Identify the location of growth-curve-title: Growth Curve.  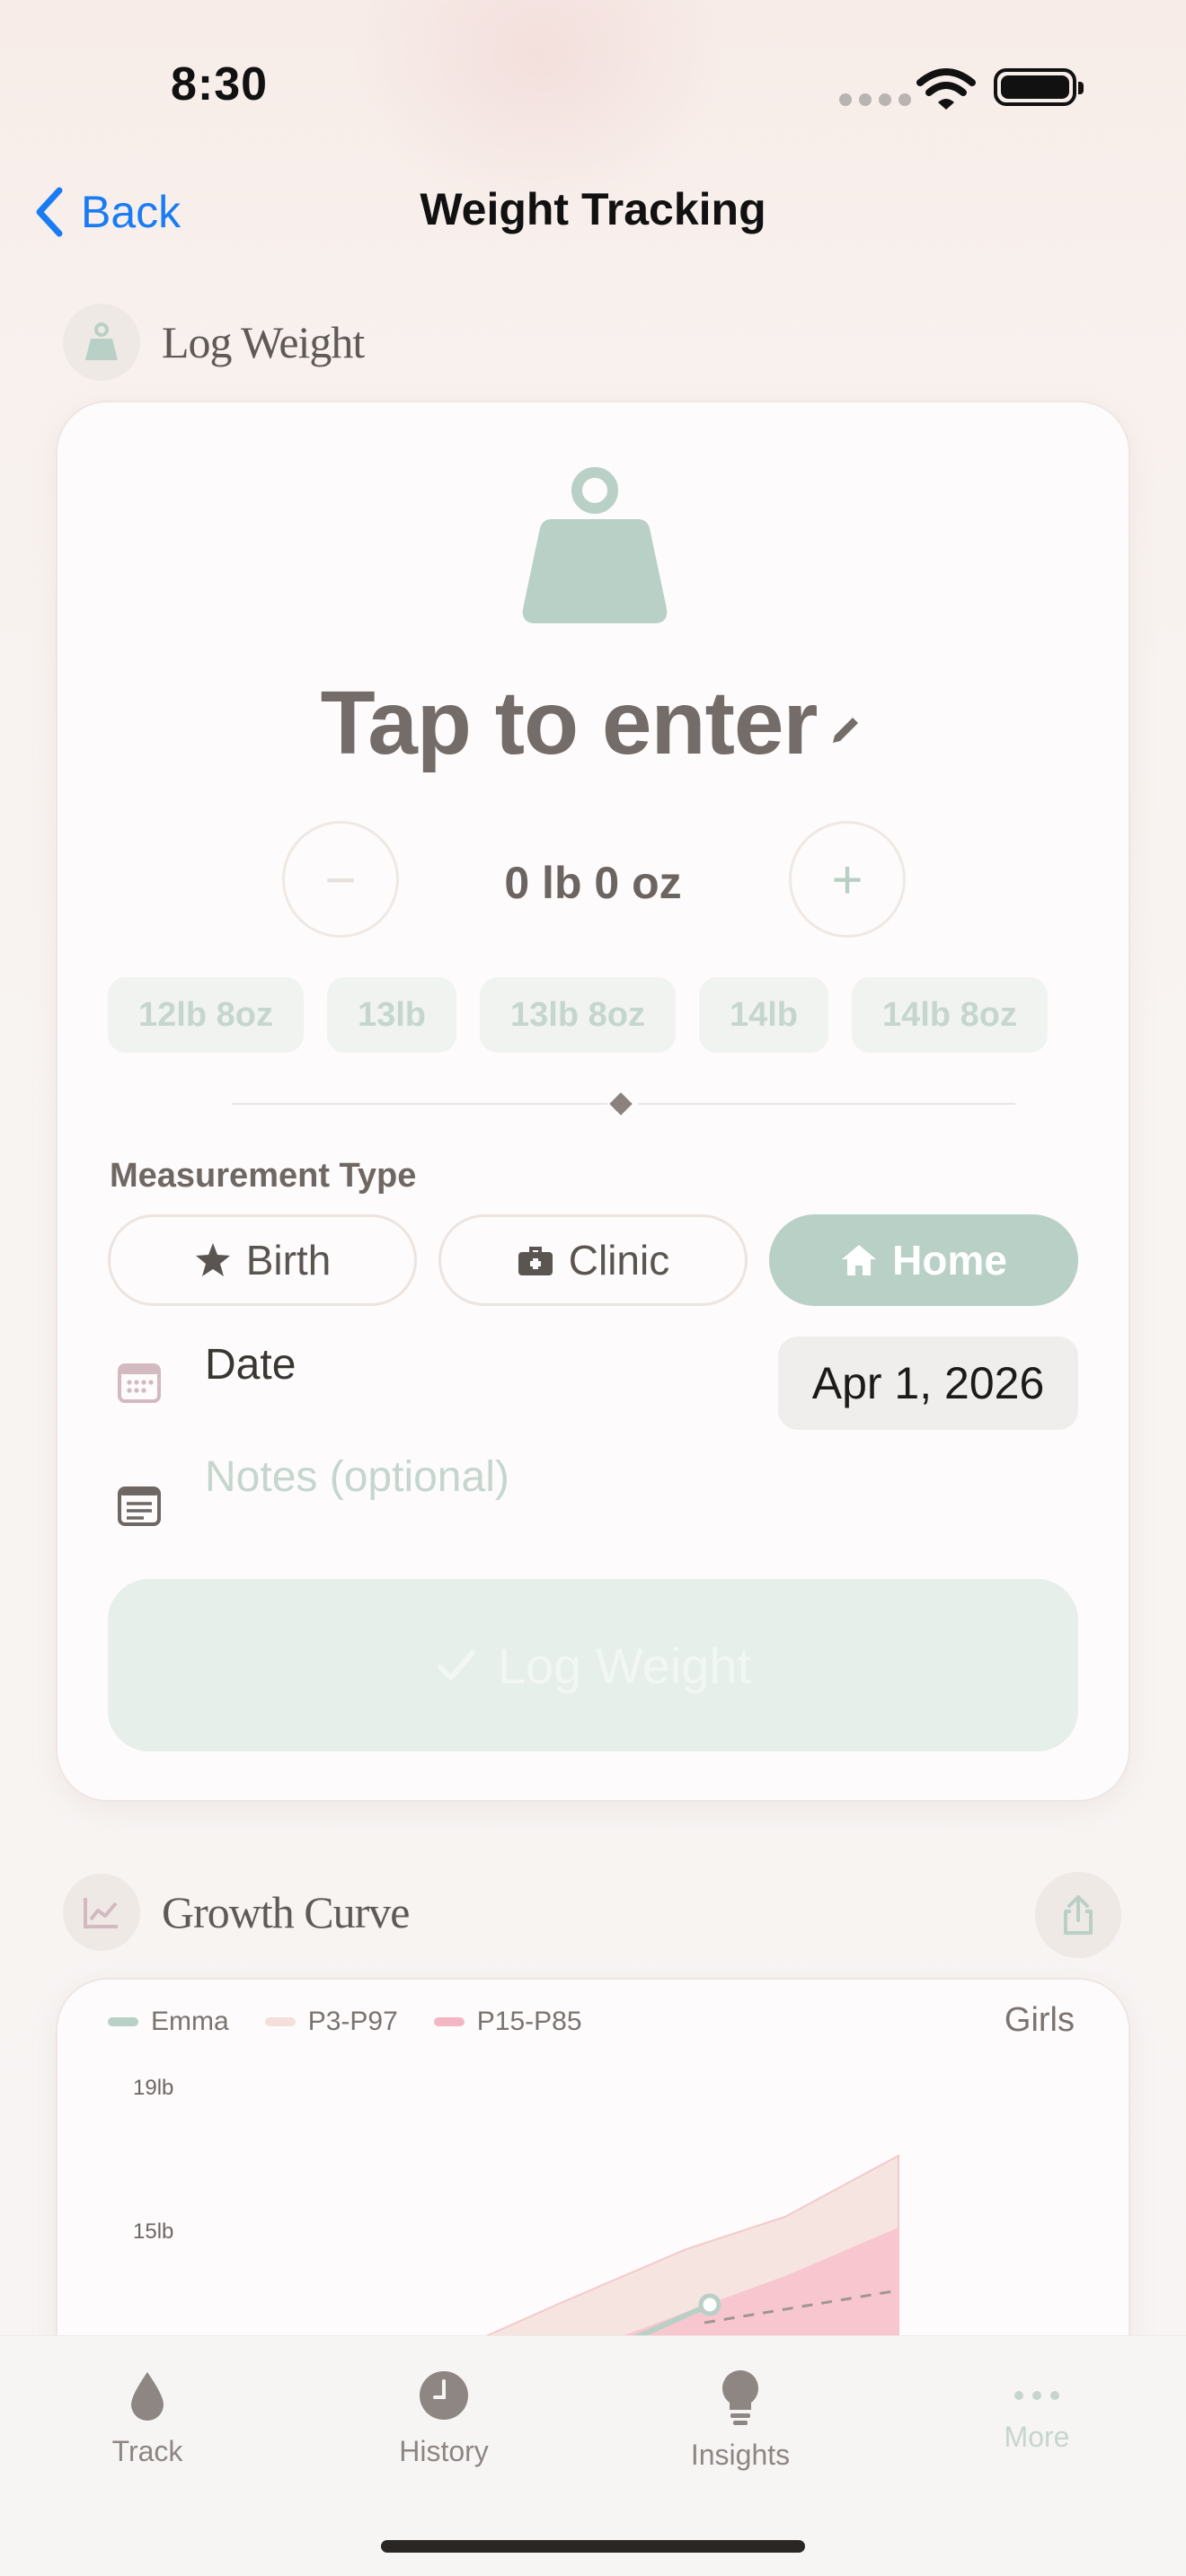
(286, 1912).